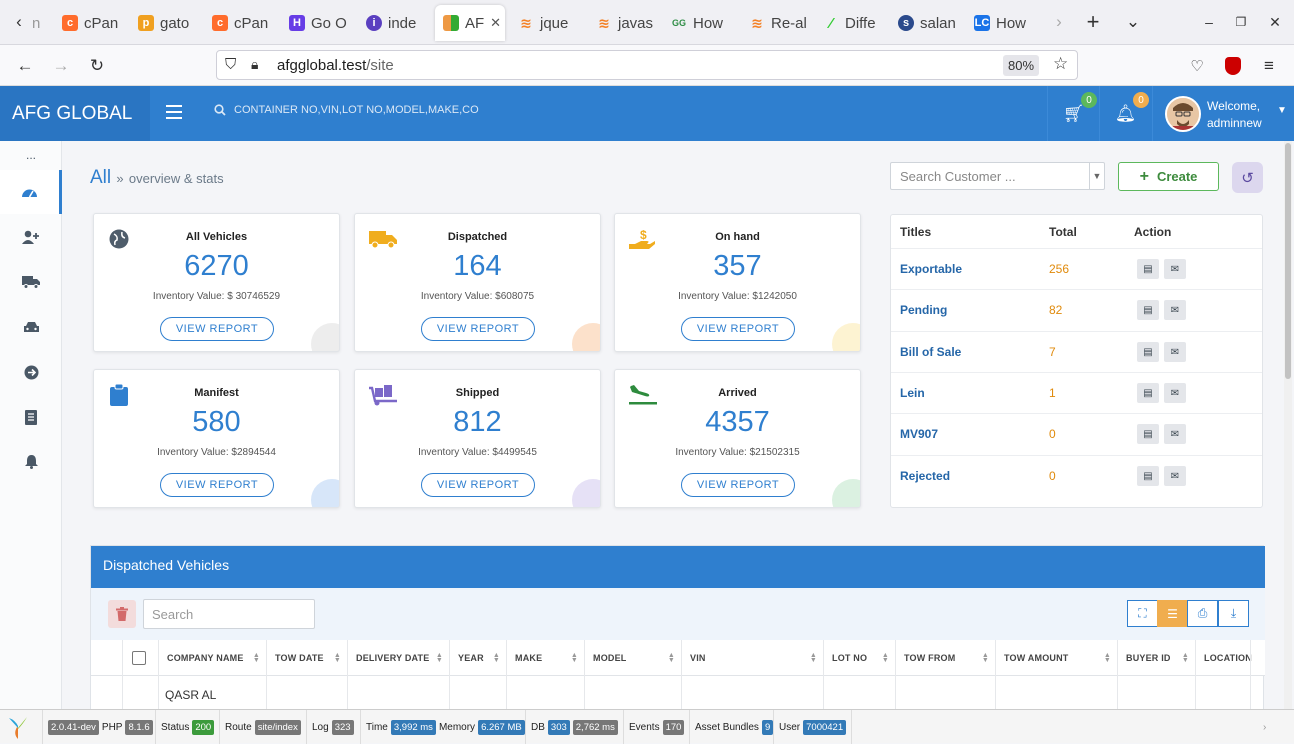 This screenshot has width=1294, height=744. I want to click on browser-tab: ≋ javas, so click(627, 23).